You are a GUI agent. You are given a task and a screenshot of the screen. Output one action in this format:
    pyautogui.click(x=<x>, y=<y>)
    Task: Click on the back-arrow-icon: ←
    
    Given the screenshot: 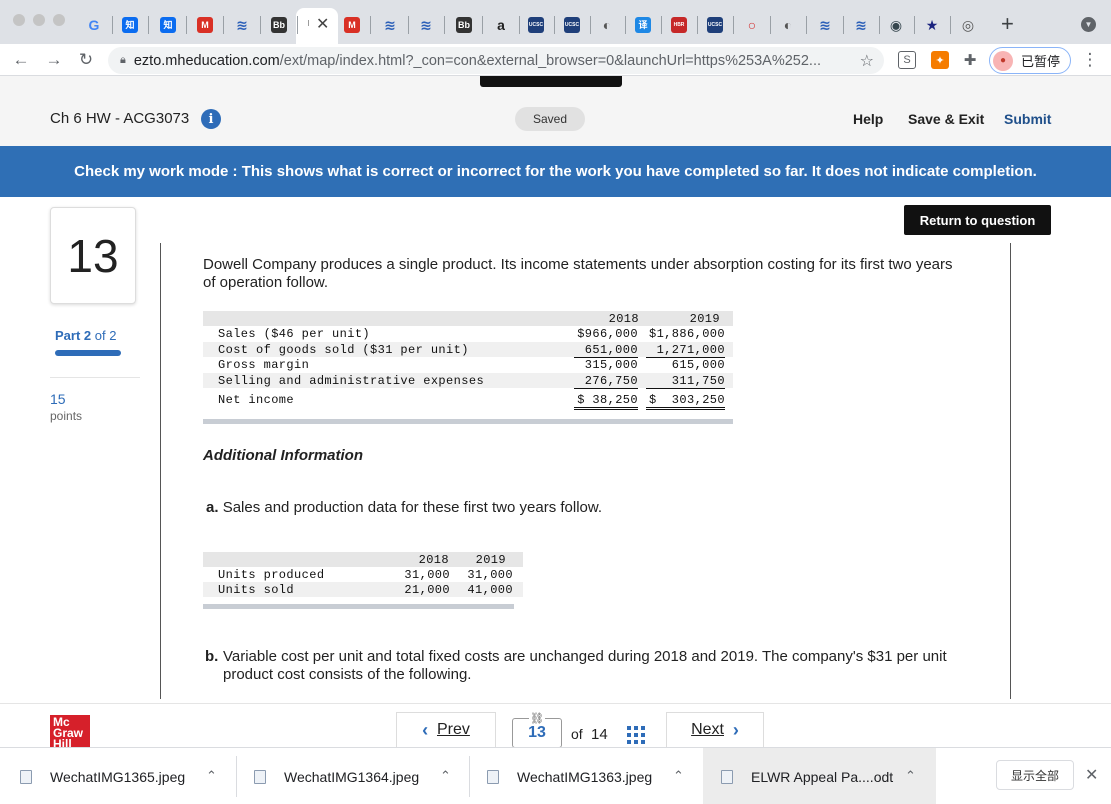 What is the action you would take?
    pyautogui.click(x=21, y=60)
    